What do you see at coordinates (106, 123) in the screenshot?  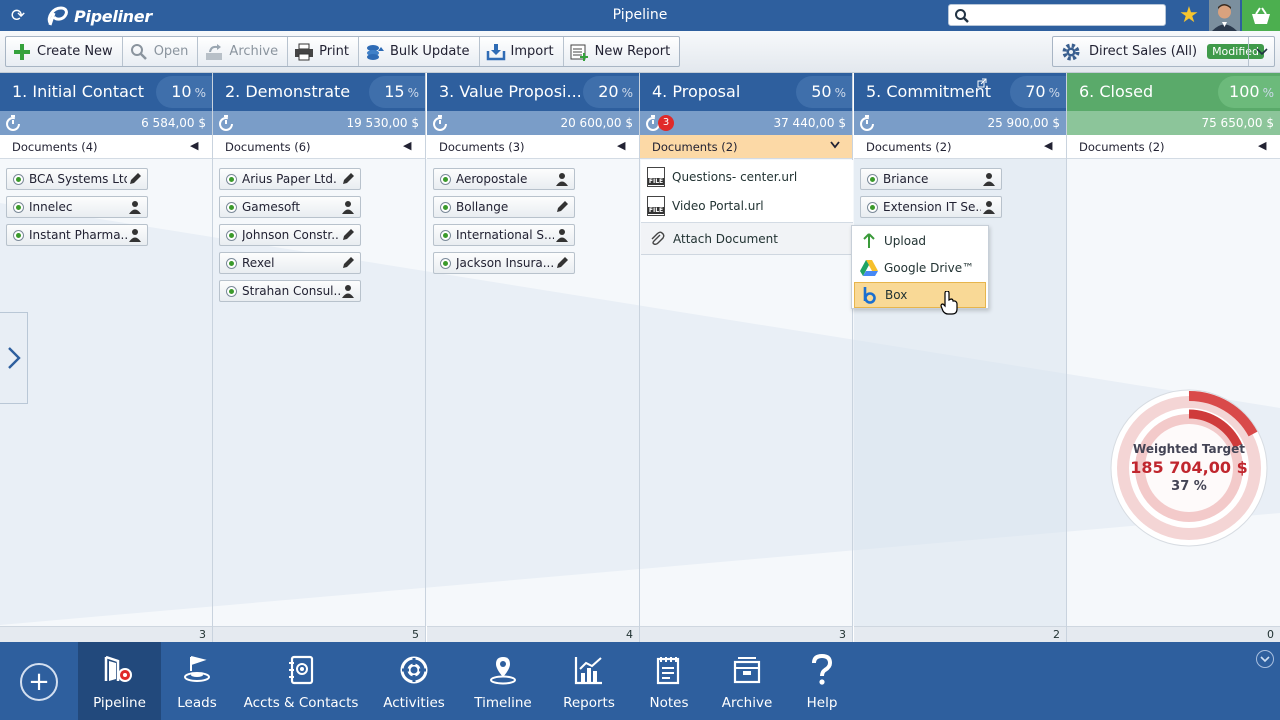 I see `stage-summary: 6 584,00 $` at bounding box center [106, 123].